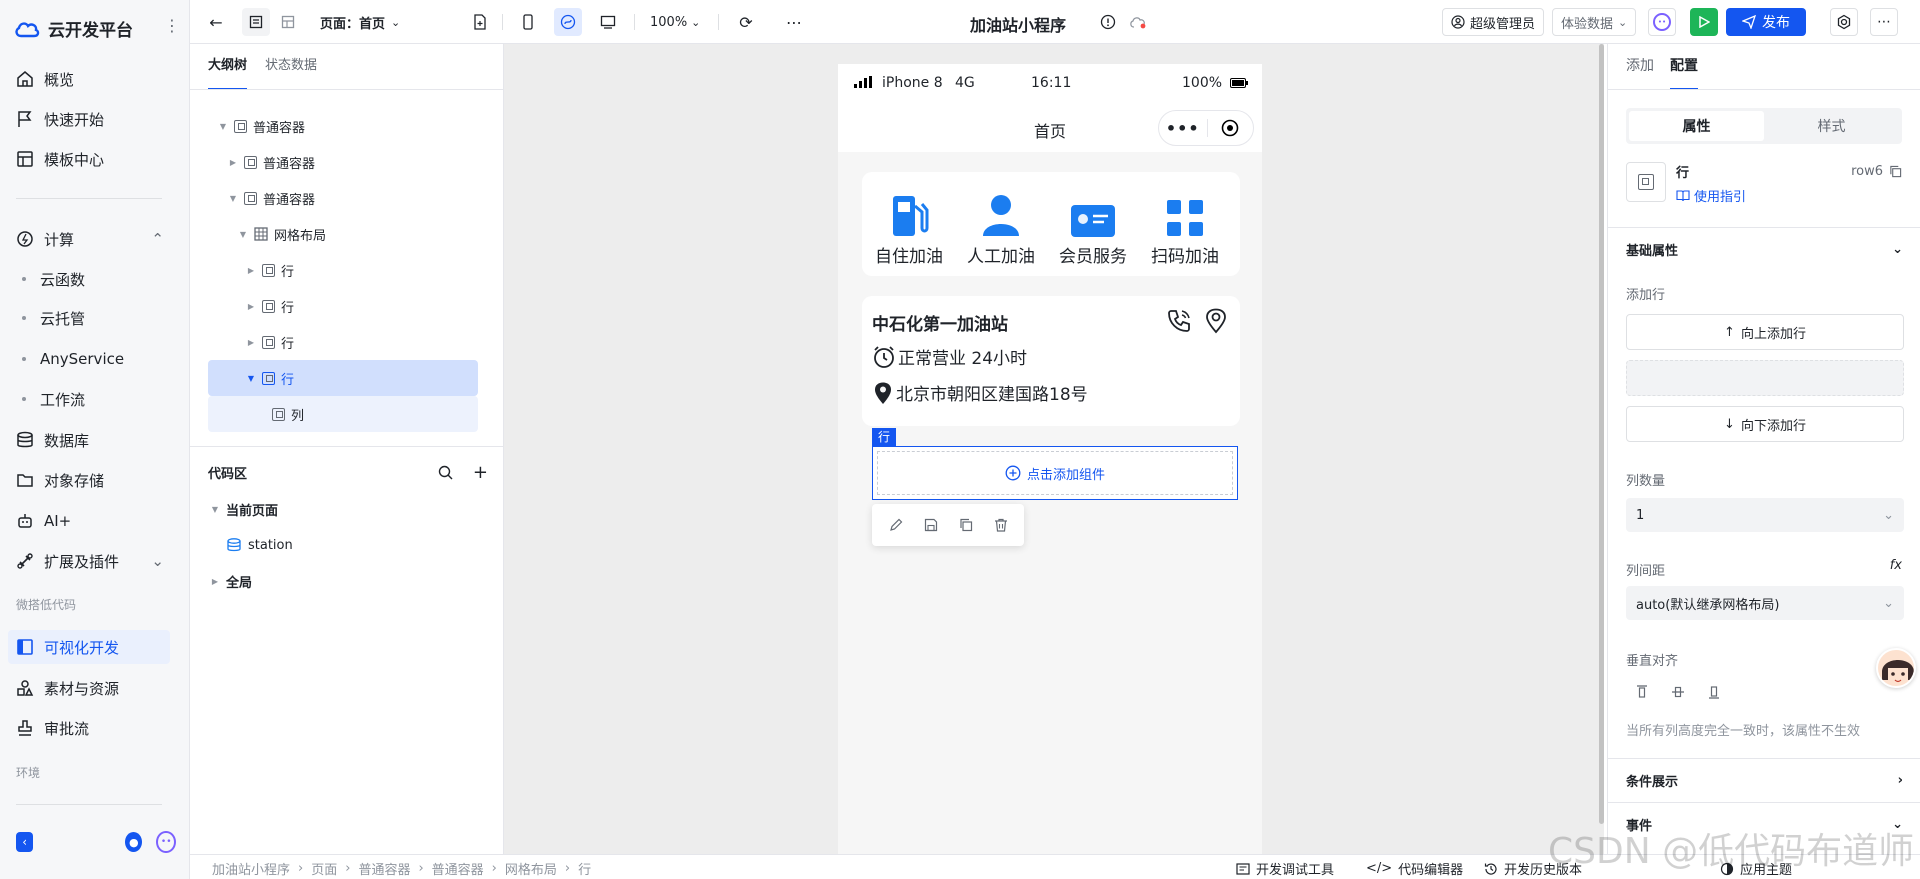 This screenshot has width=1920, height=879. Describe the element at coordinates (1884, 22) in the screenshot. I see `more-actions-button: ⋯` at that location.